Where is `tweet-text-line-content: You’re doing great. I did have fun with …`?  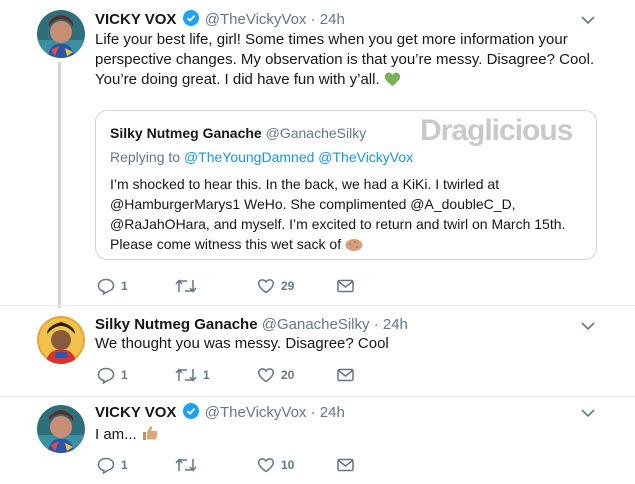
tweet-text-line-content: You’re doing great. I did have fun with … is located at coordinates (237, 79).